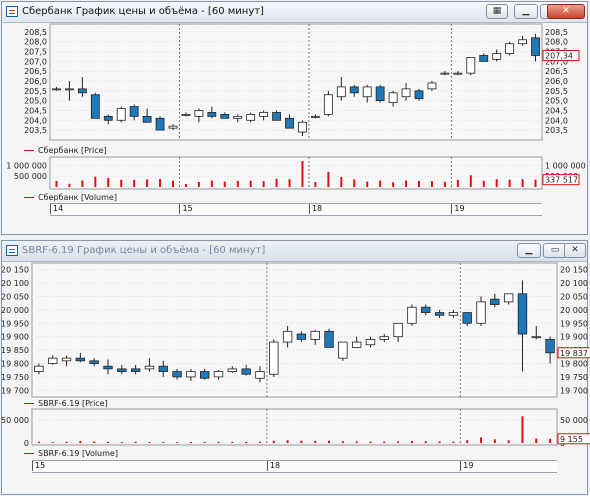  What do you see at coordinates (29, 453) in the screenshot?
I see `legend-swatch` at bounding box center [29, 453].